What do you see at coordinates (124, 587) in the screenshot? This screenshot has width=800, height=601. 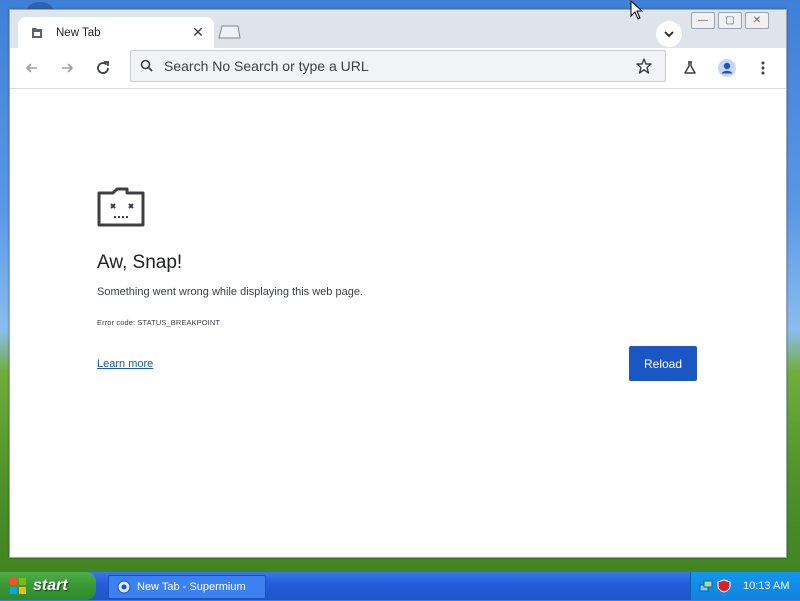 I see `browser-icon` at bounding box center [124, 587].